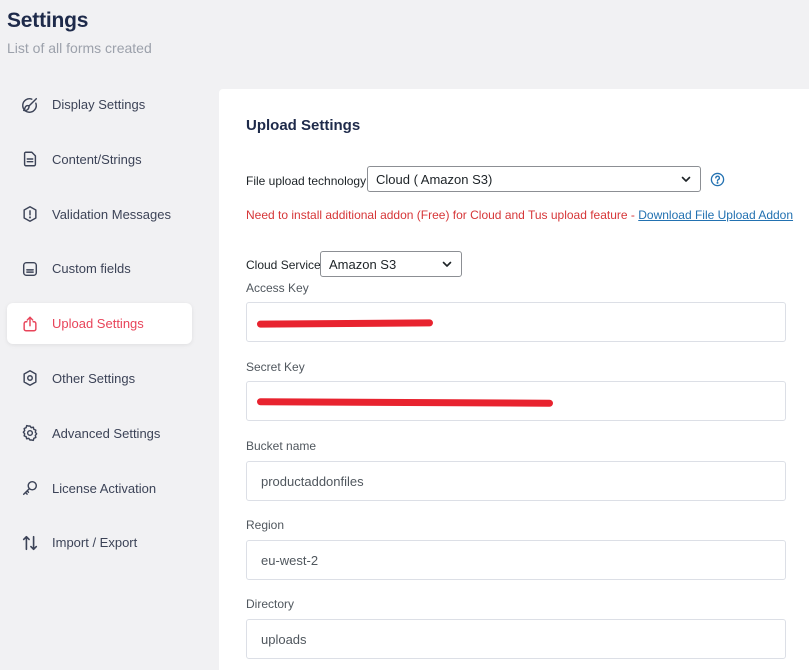  Describe the element at coordinates (30, 433) in the screenshot. I see `gear-icon` at that location.